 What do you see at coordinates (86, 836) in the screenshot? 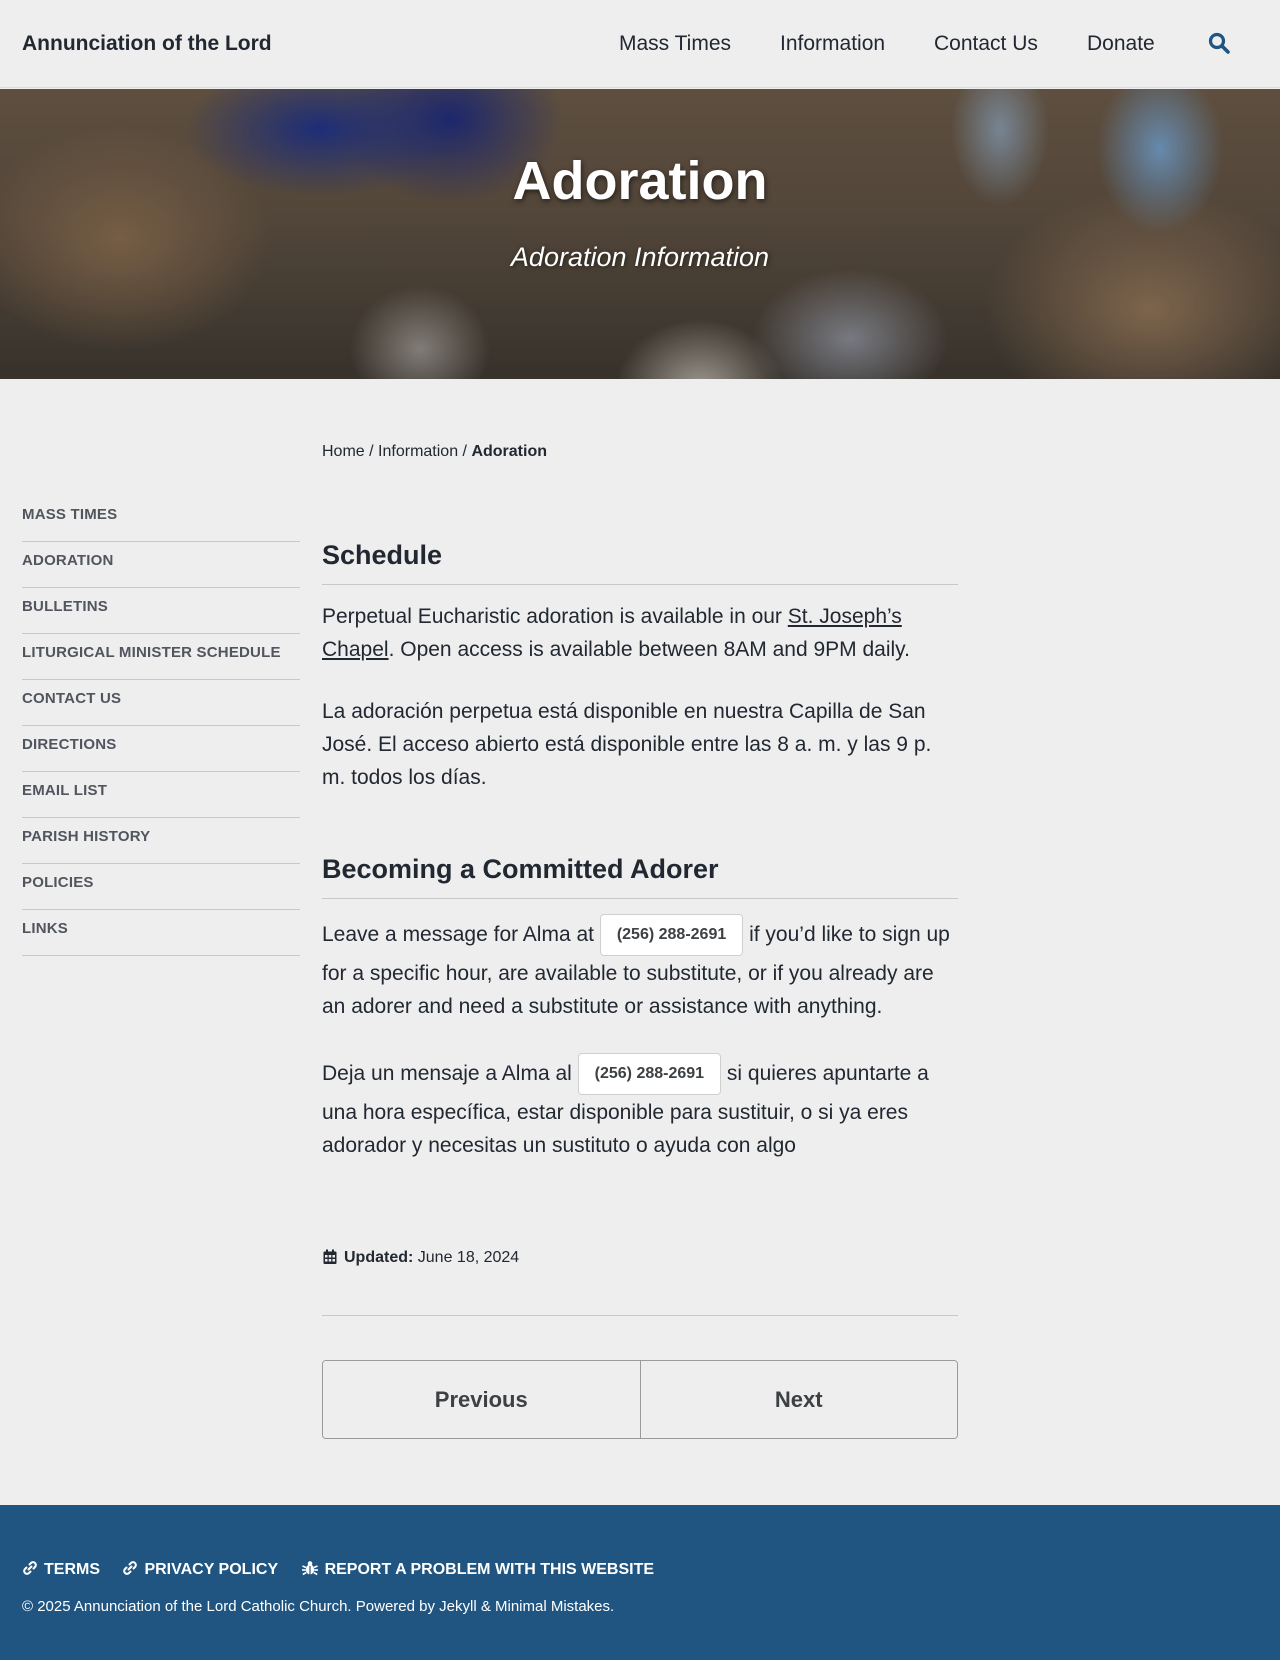
I see `sidebar-item-label: PARISH HISTORY` at bounding box center [86, 836].